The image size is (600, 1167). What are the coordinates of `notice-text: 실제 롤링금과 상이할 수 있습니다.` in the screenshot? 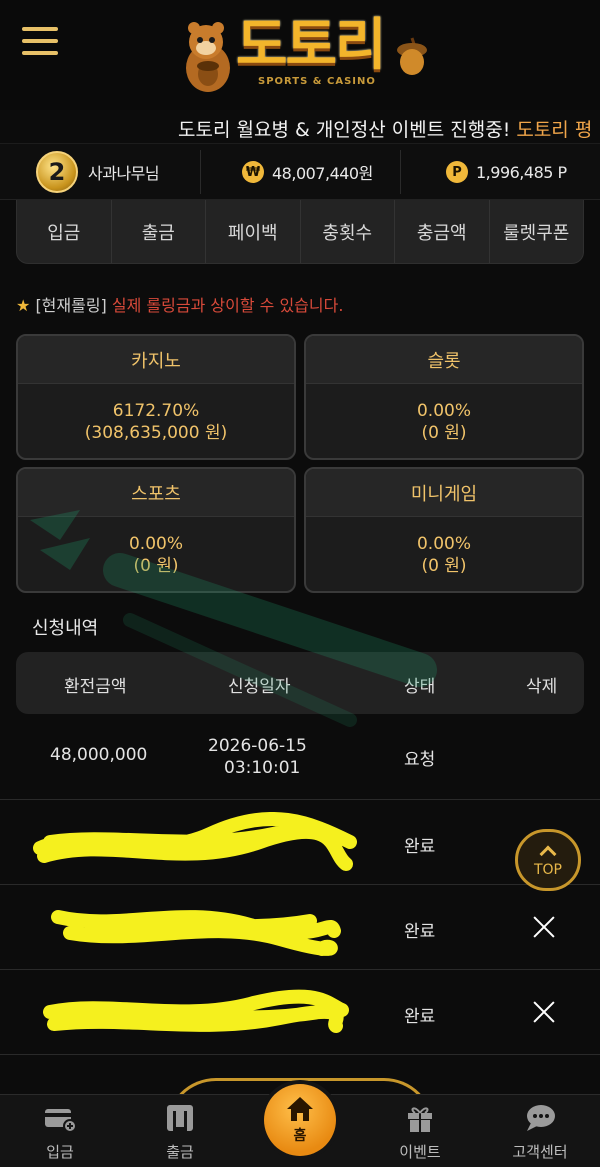 It's located at (225, 305).